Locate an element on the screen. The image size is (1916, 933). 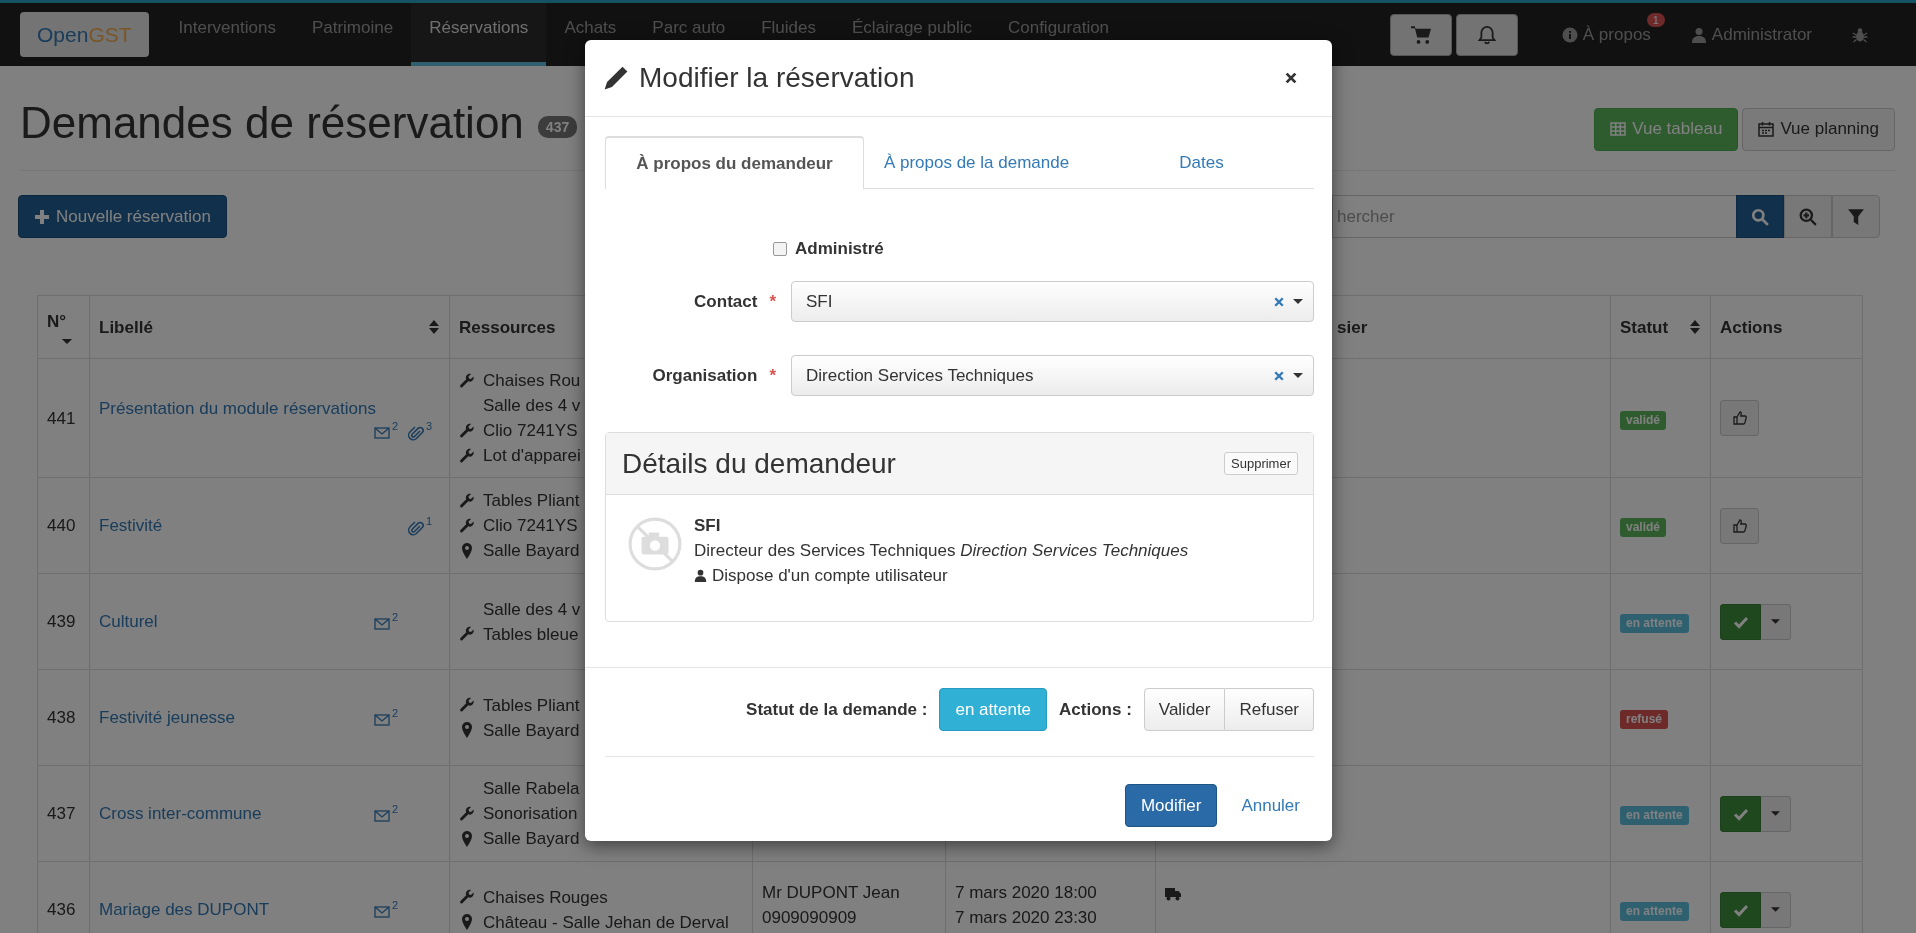
search-button is located at coordinates (1760, 216).